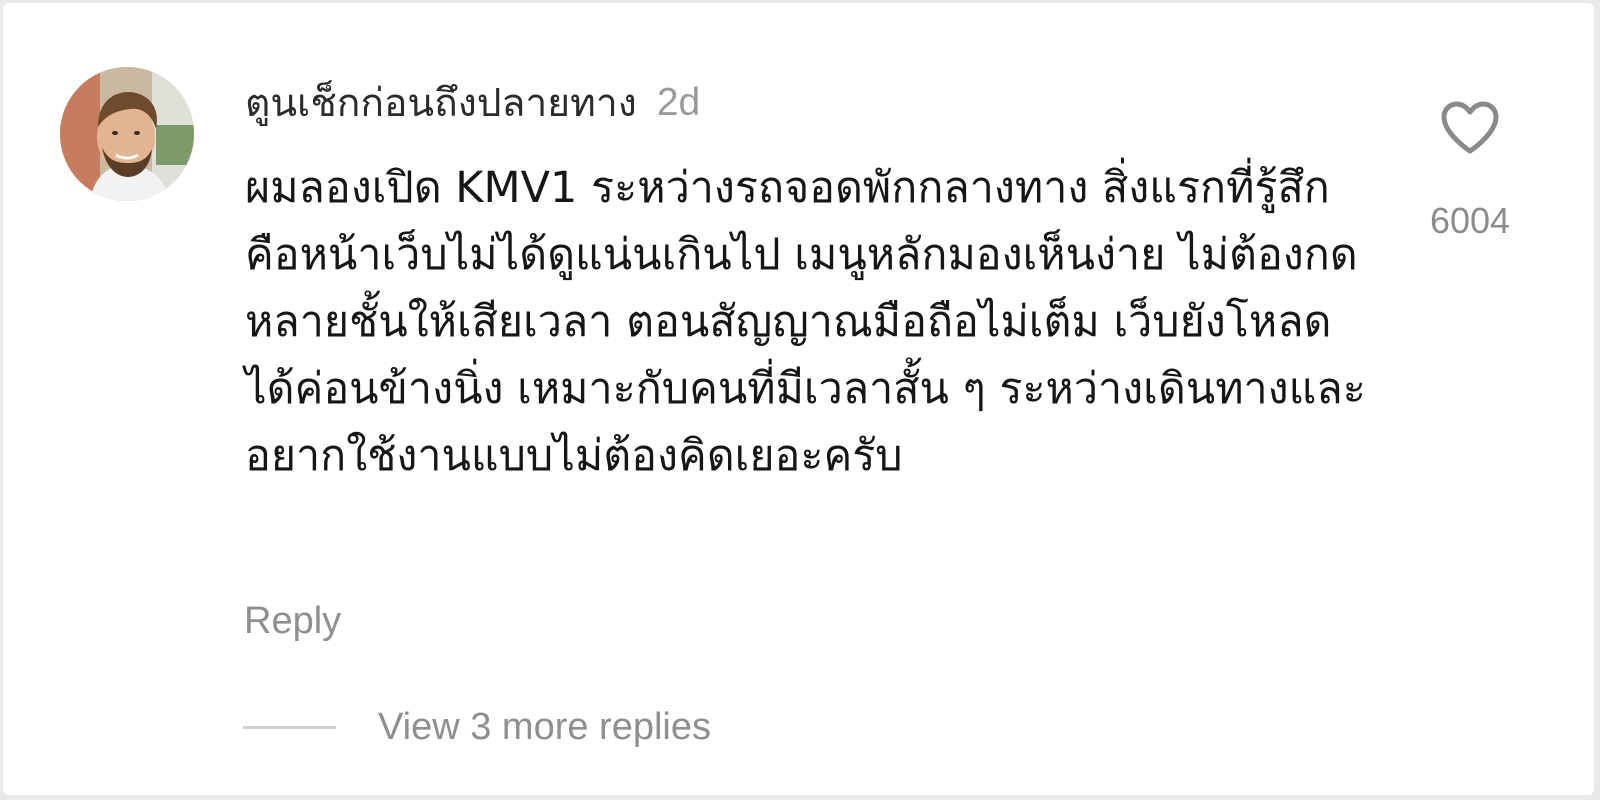 This screenshot has width=1600, height=800. What do you see at coordinates (441, 103) in the screenshot?
I see `username: ตูนเช็กก่อนถึงปลายทาง` at bounding box center [441, 103].